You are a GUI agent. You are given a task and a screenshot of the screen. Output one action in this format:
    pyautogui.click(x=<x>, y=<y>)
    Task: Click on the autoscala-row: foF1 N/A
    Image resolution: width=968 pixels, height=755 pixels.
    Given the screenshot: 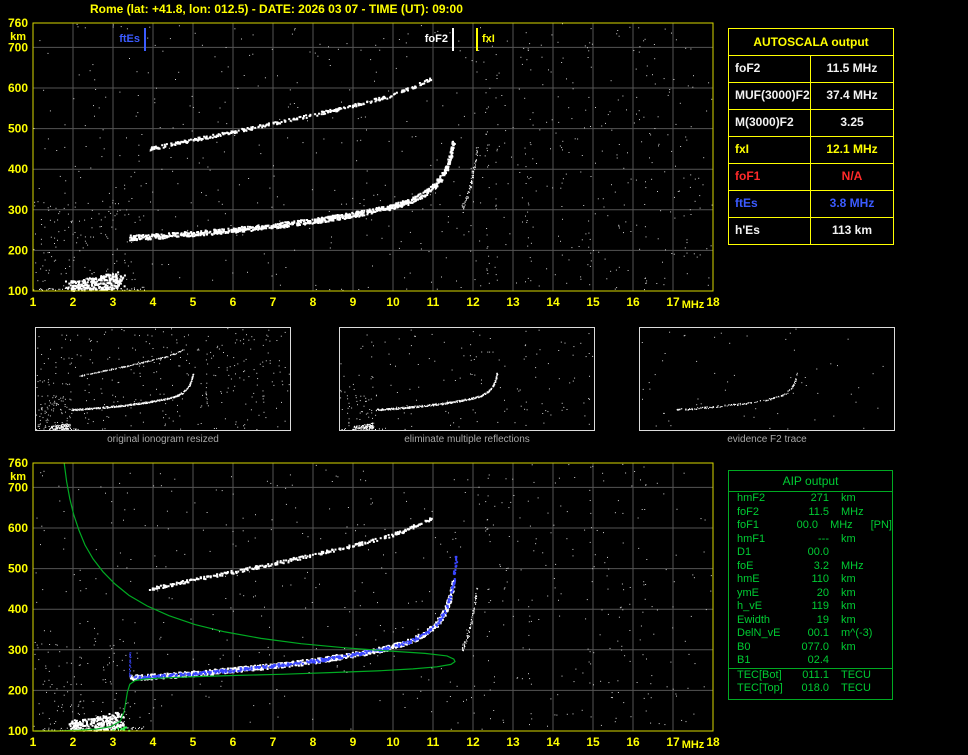 What is the action you would take?
    pyautogui.click(x=811, y=176)
    